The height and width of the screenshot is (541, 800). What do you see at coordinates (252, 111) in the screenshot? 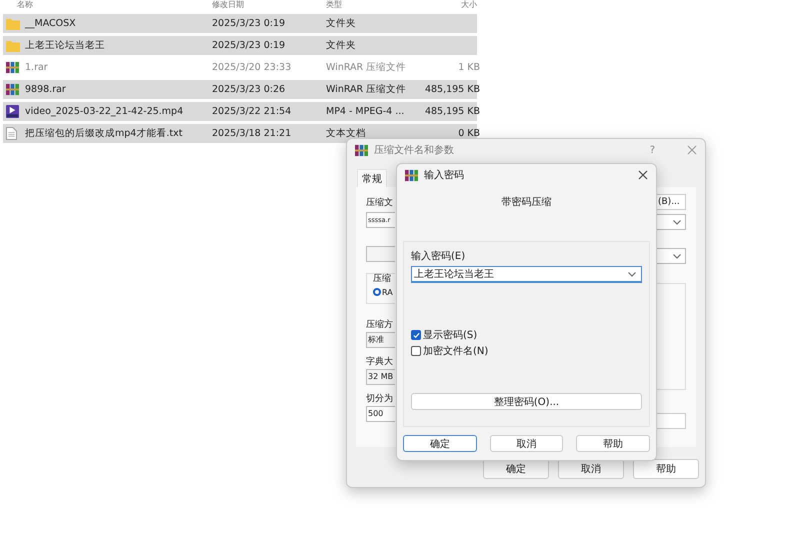
I see `modified-date: 2025/3/22 21:54` at bounding box center [252, 111].